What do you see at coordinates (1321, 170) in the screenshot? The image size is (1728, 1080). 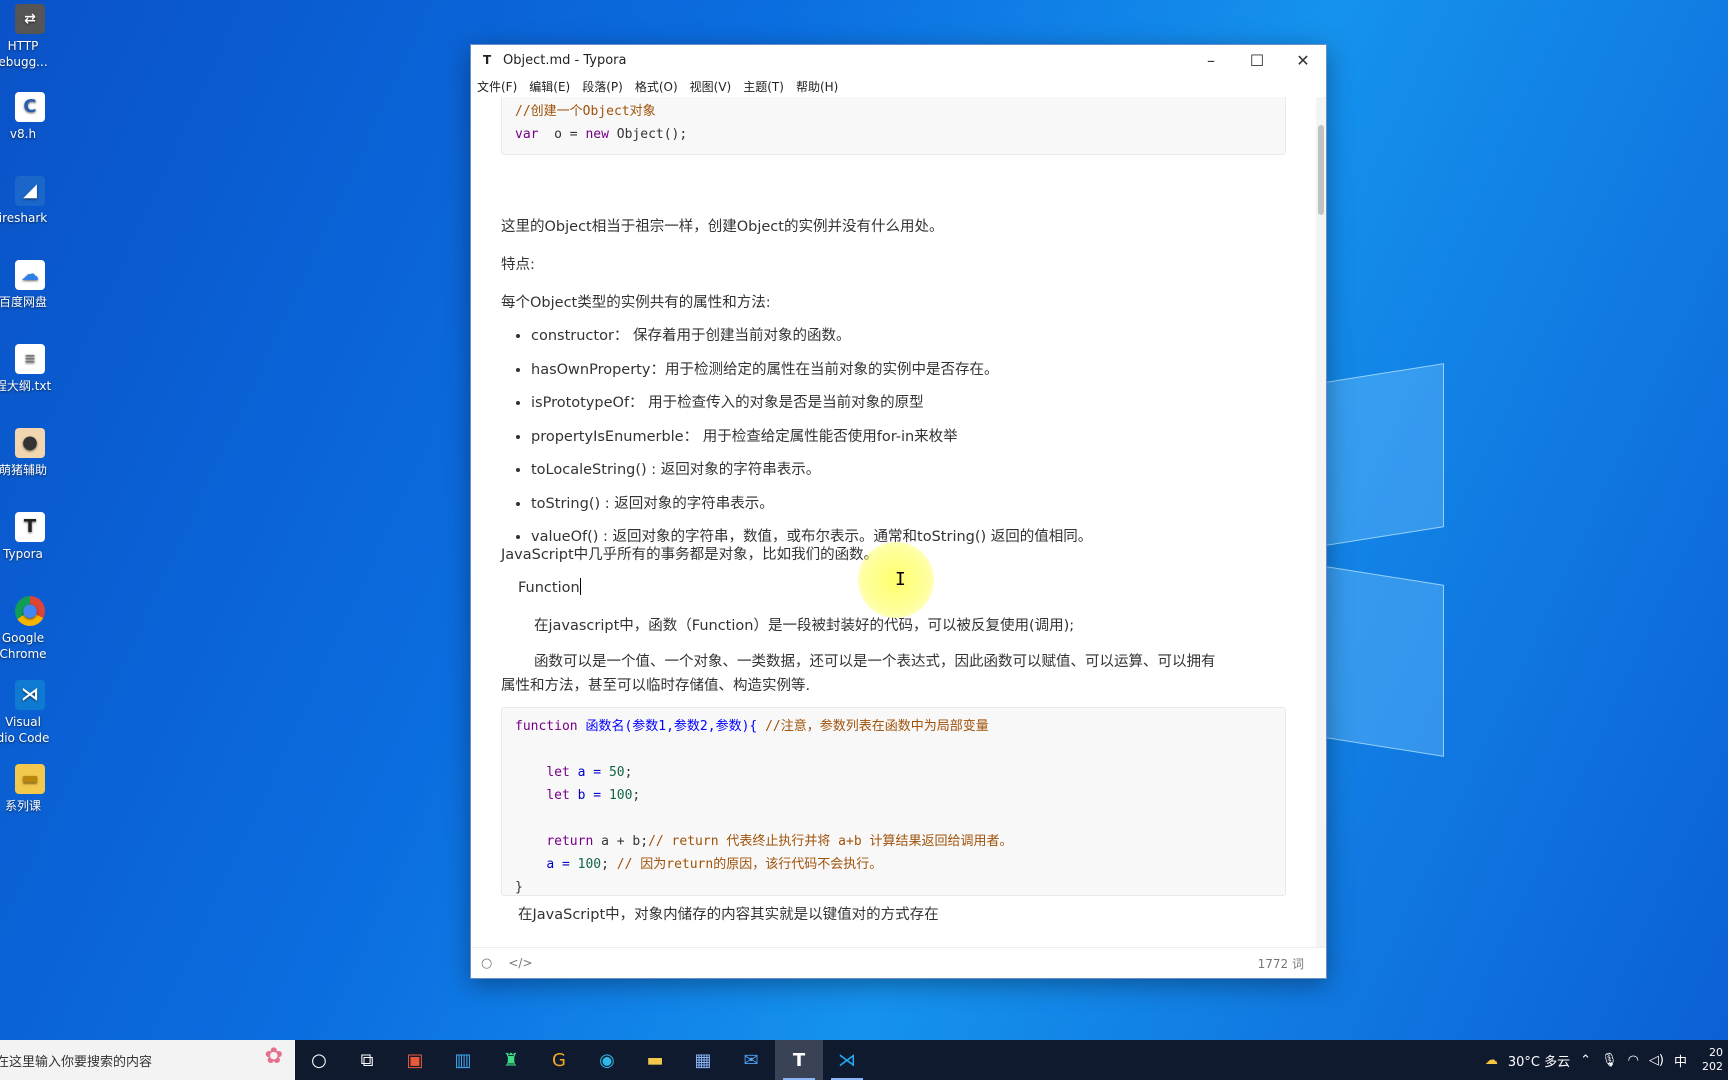 I see `scrollbar-thumb` at bounding box center [1321, 170].